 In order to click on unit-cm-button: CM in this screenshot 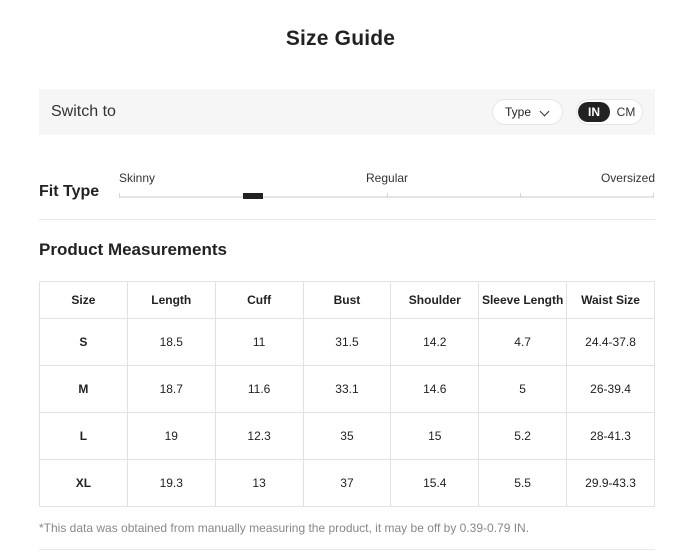, I will do `click(626, 112)`.